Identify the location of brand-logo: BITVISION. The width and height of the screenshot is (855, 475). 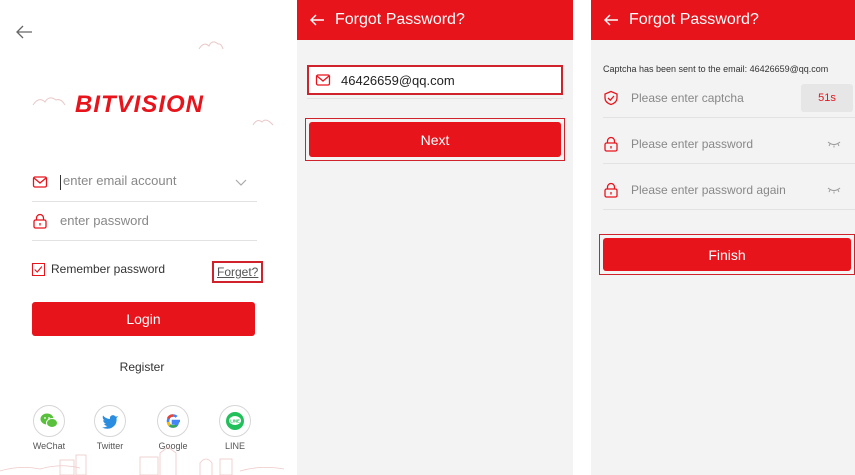
(140, 104).